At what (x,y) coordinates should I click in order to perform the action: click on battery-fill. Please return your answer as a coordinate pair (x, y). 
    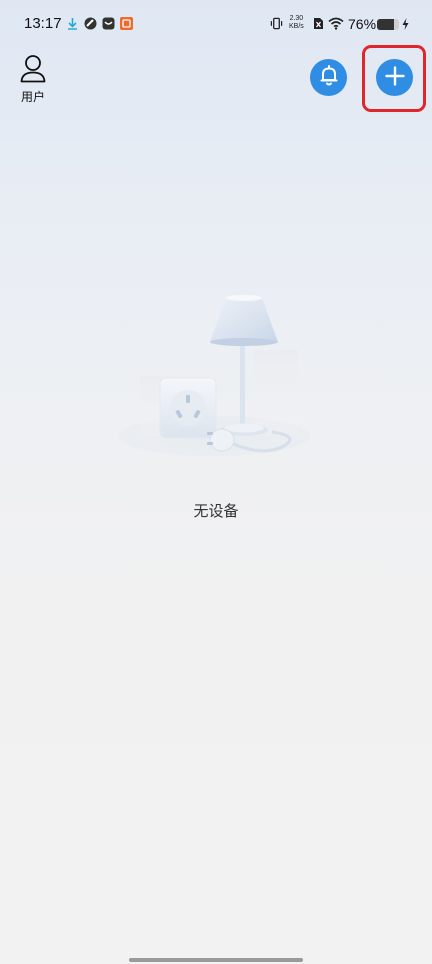
    Looking at the image, I should click on (385, 24).